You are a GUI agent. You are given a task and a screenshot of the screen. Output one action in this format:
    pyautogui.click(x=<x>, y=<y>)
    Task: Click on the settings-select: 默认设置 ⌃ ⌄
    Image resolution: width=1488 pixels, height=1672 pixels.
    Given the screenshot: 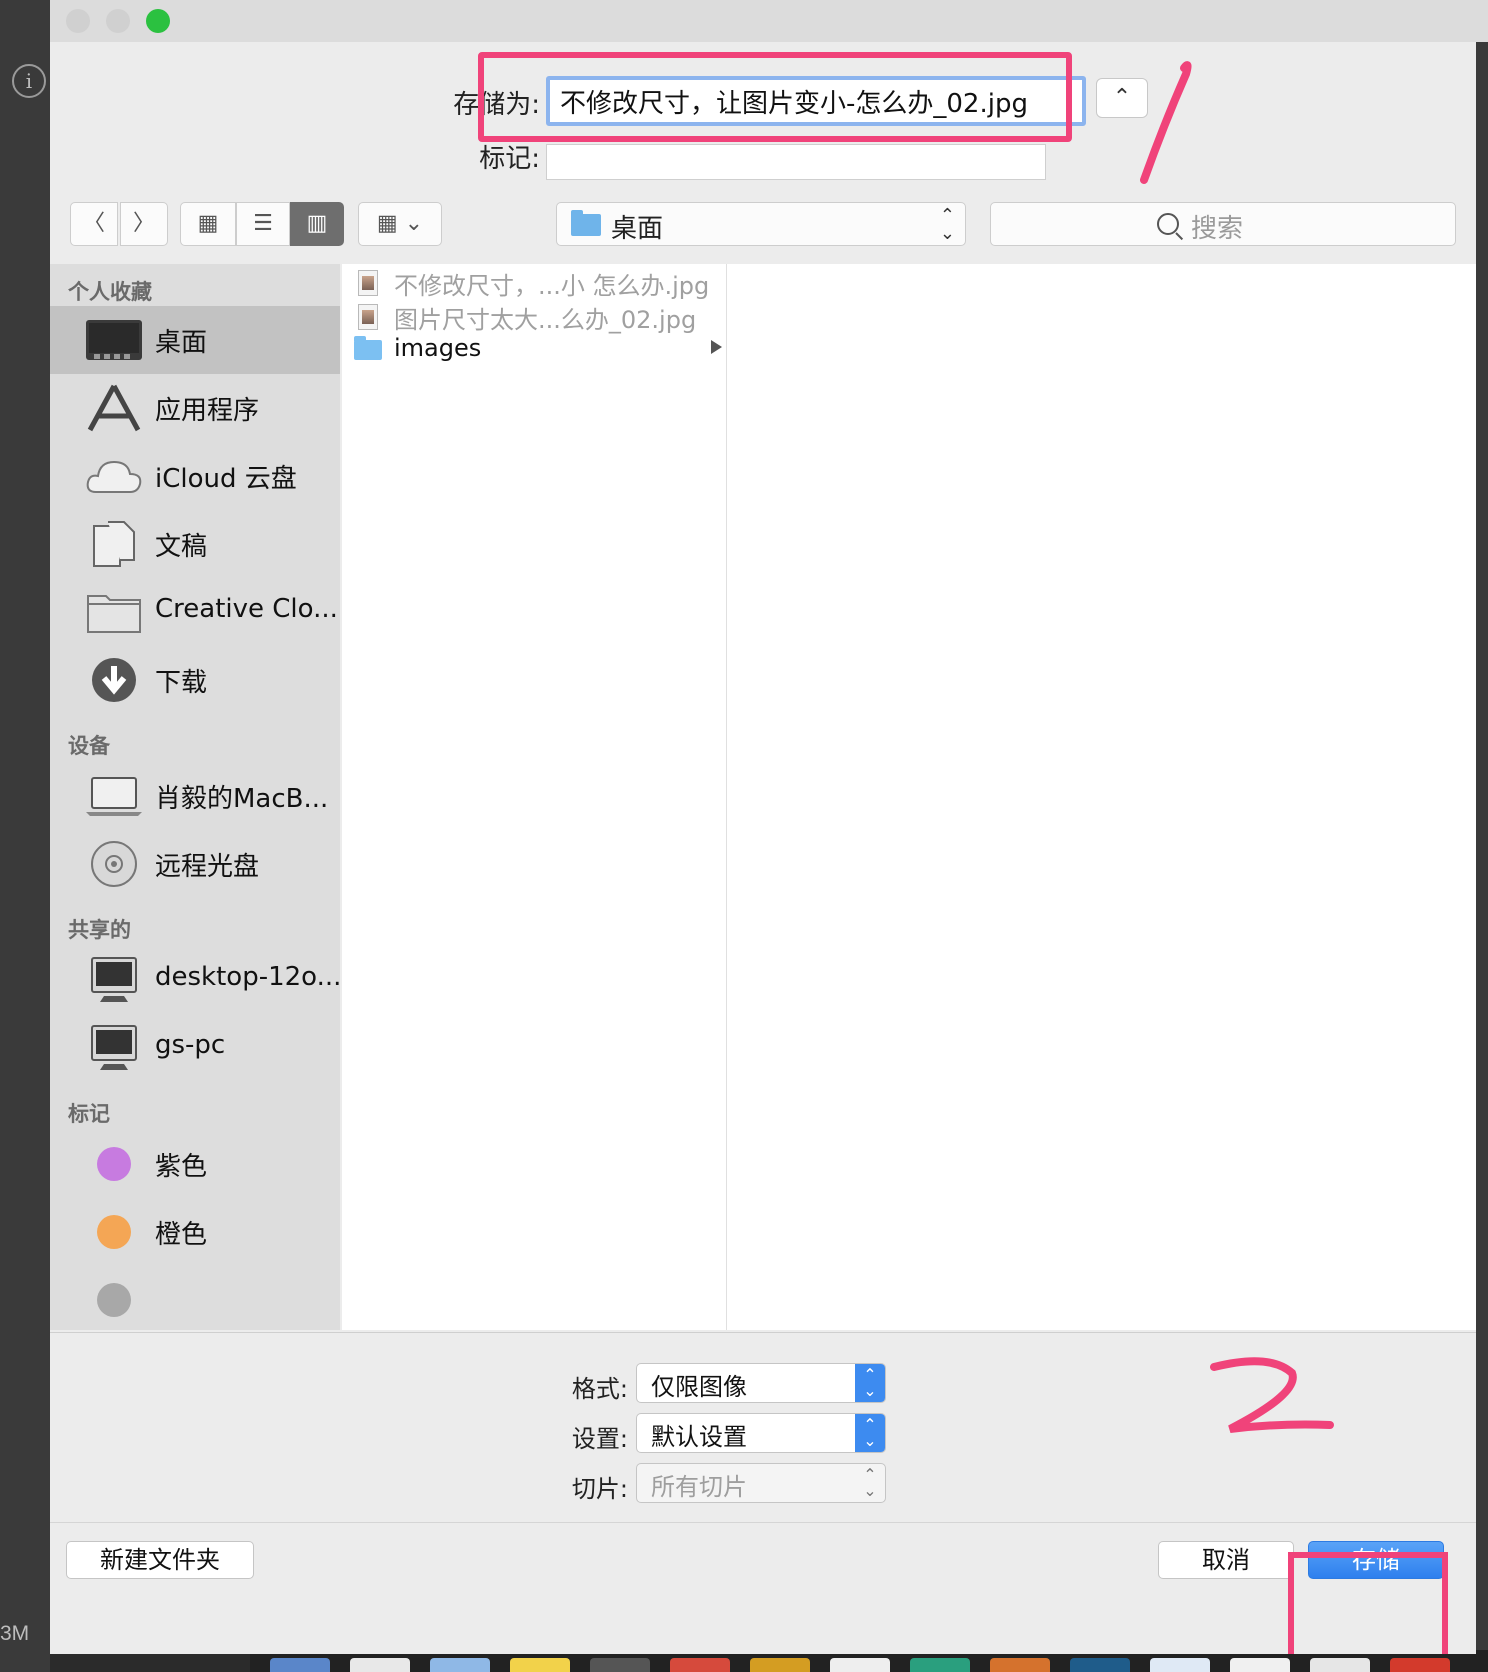 What is the action you would take?
    pyautogui.click(x=761, y=1433)
    